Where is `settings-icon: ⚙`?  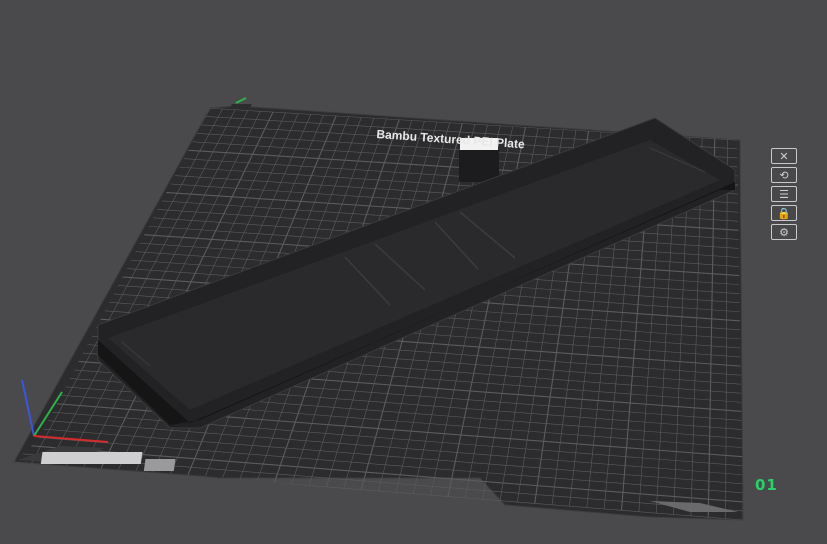
settings-icon: ⚙ is located at coordinates (784, 232).